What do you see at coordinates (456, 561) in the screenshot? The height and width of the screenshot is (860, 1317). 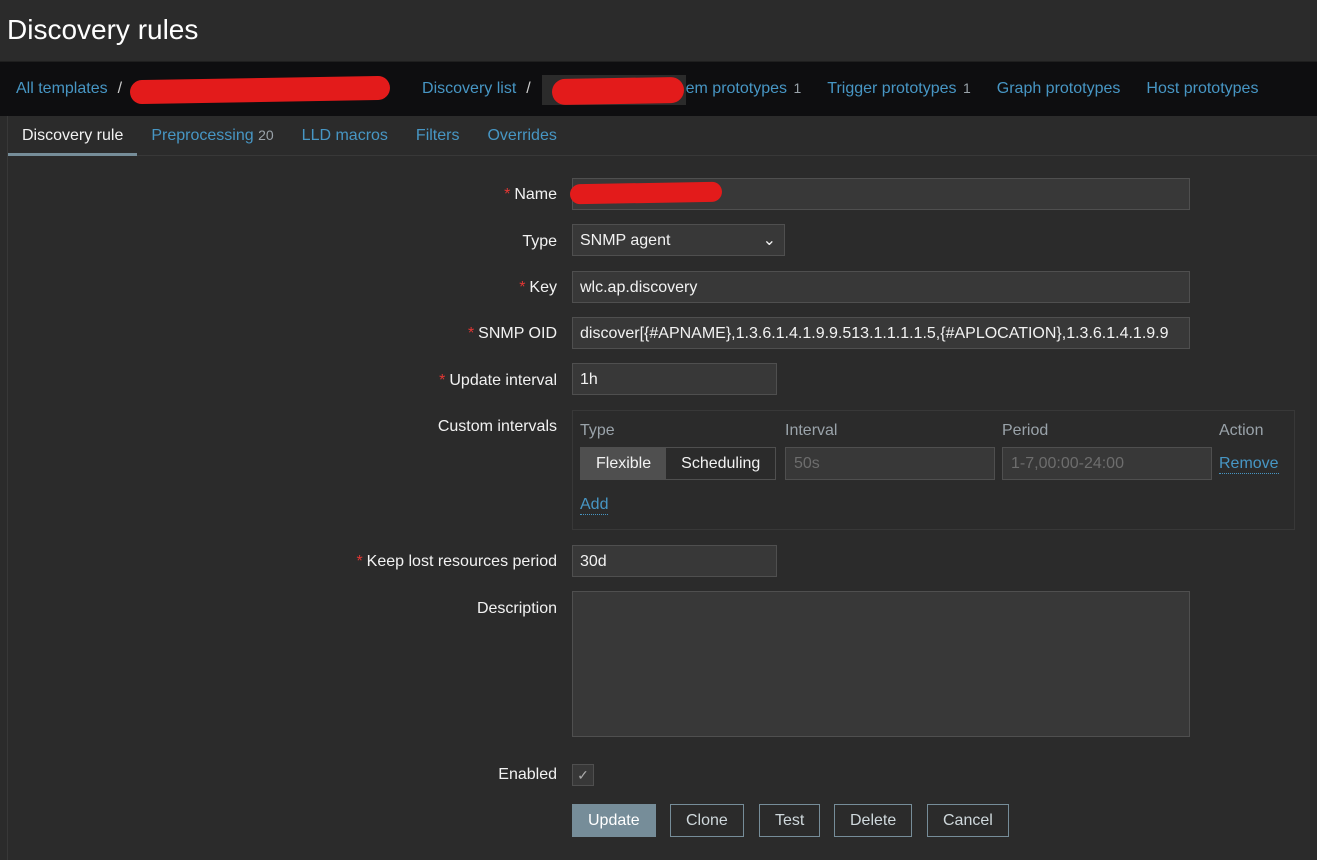 I see `keep-lost-label: * Keep lost resources period` at bounding box center [456, 561].